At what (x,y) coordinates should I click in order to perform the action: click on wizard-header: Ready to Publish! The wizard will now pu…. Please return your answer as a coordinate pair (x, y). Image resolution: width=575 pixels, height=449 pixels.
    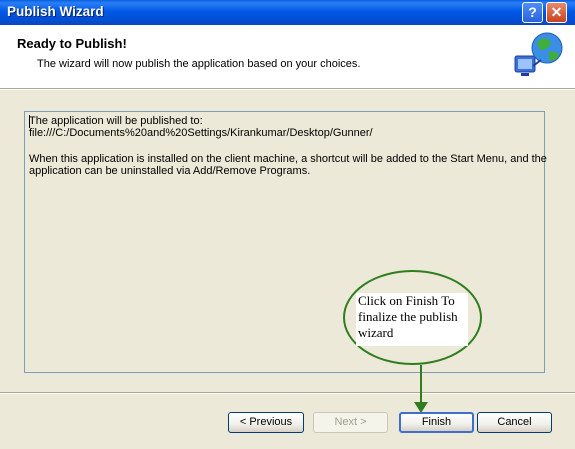
    Looking at the image, I should click on (287, 57).